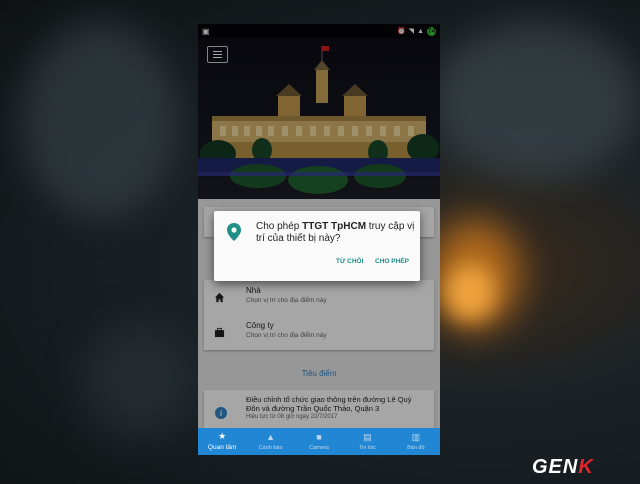  Describe the element at coordinates (416, 447) in the screenshot. I see `nav-label: Bản đồ` at that location.